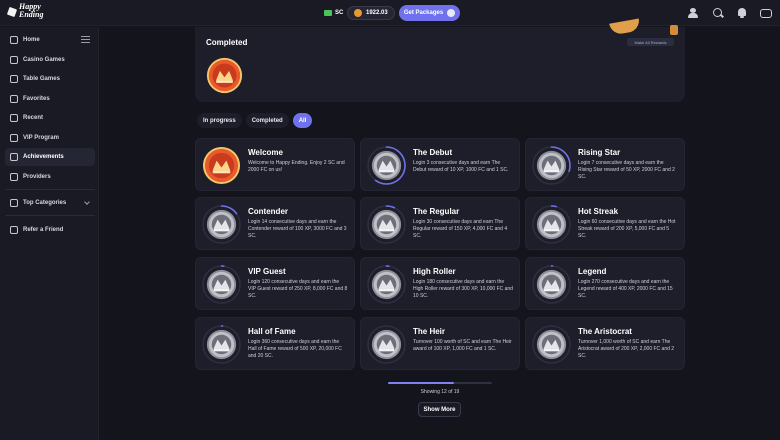  I want to click on fc-balance: 1922.03, so click(377, 13).